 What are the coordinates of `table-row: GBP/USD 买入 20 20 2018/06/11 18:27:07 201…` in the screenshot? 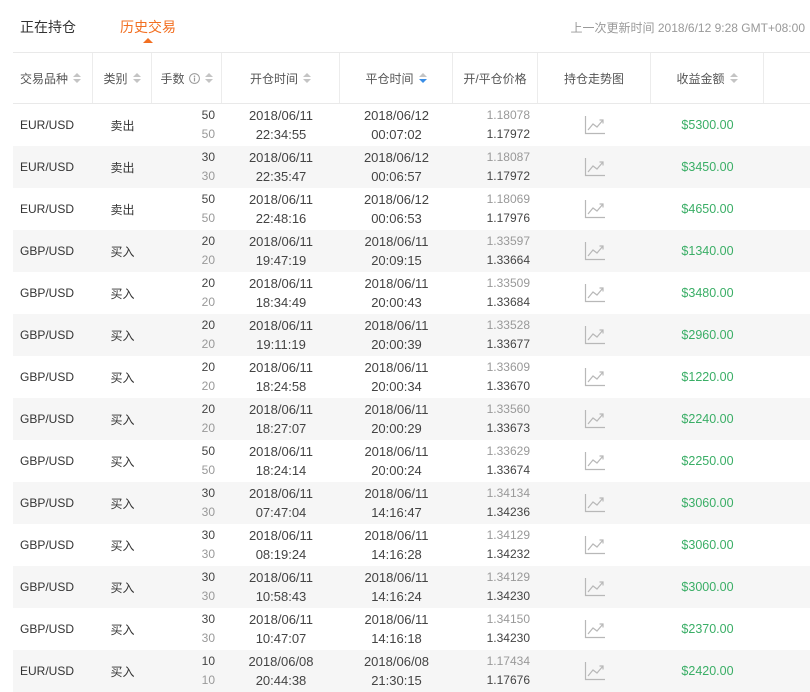 It's located at (411, 419).